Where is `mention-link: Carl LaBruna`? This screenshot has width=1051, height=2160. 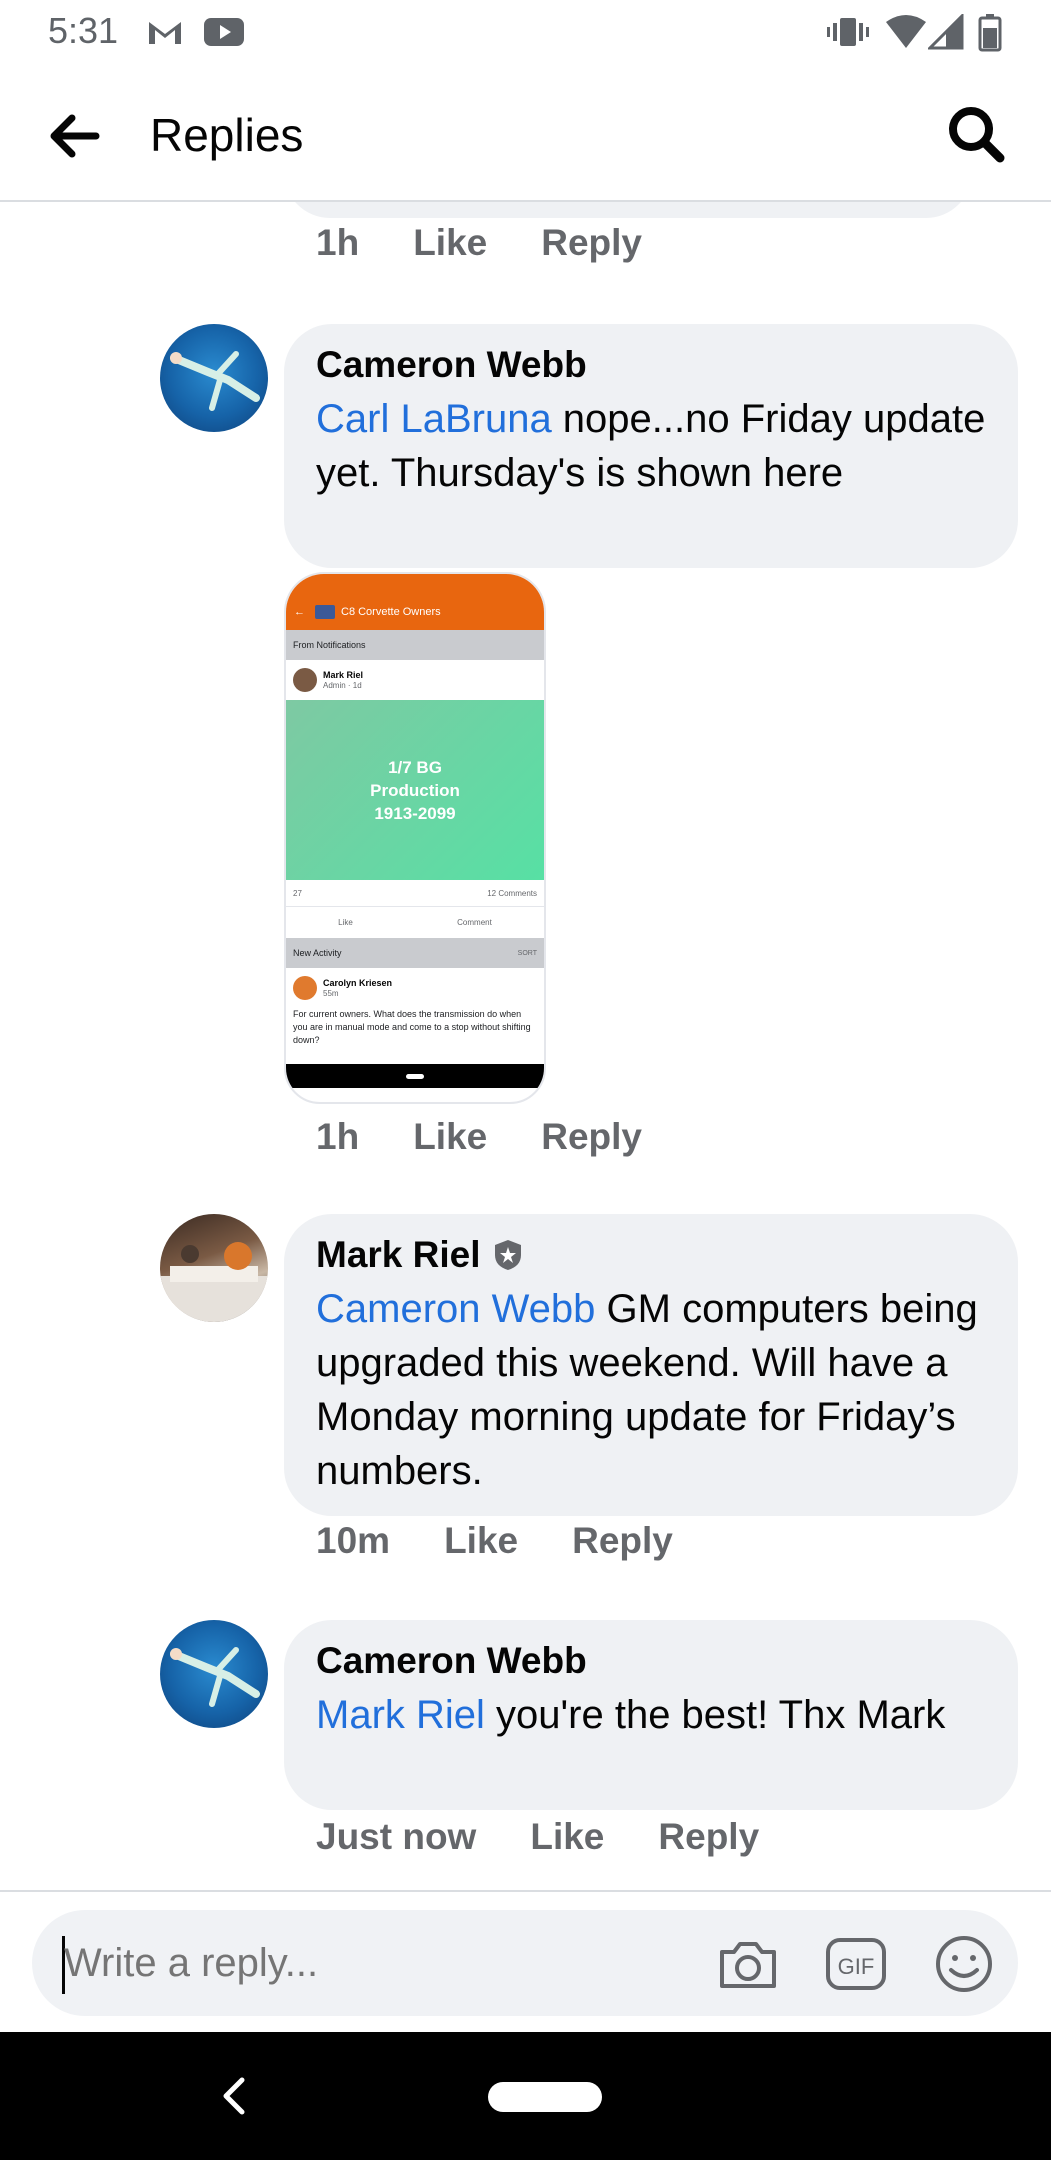
mention-link: Carl LaBruna is located at coordinates (434, 419).